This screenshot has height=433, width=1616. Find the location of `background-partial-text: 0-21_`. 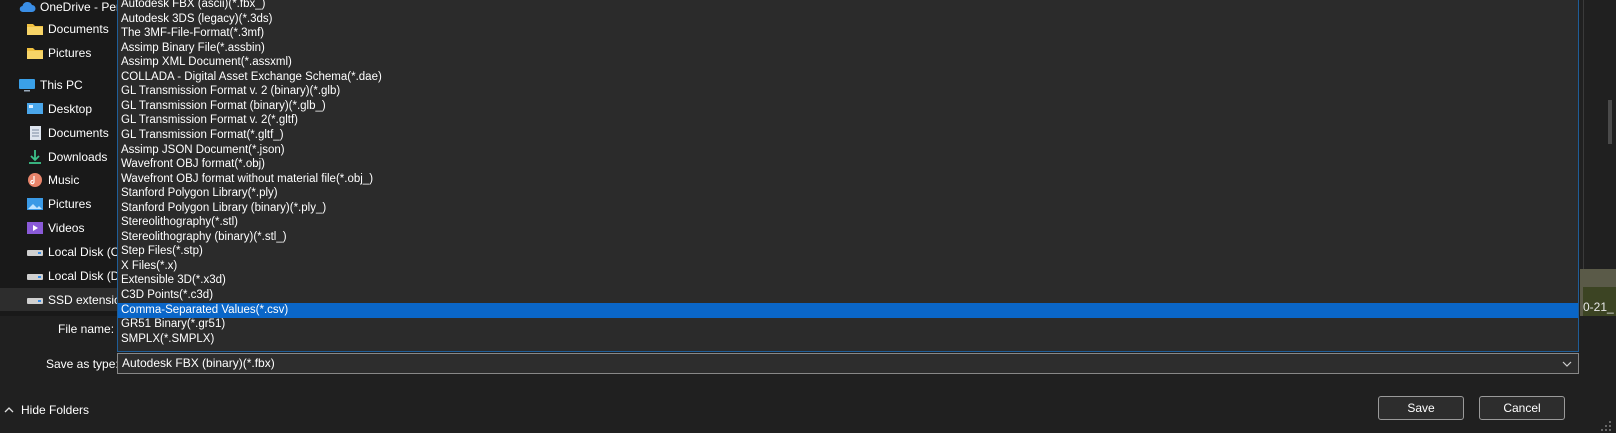

background-partial-text: 0-21_ is located at coordinates (1598, 307).